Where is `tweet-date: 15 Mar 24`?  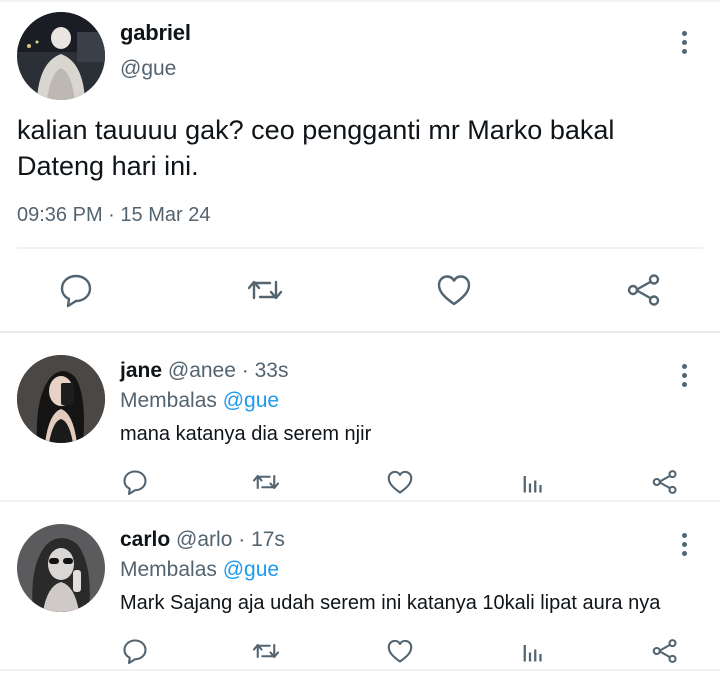
tweet-date: 15 Mar 24 is located at coordinates (165, 215).